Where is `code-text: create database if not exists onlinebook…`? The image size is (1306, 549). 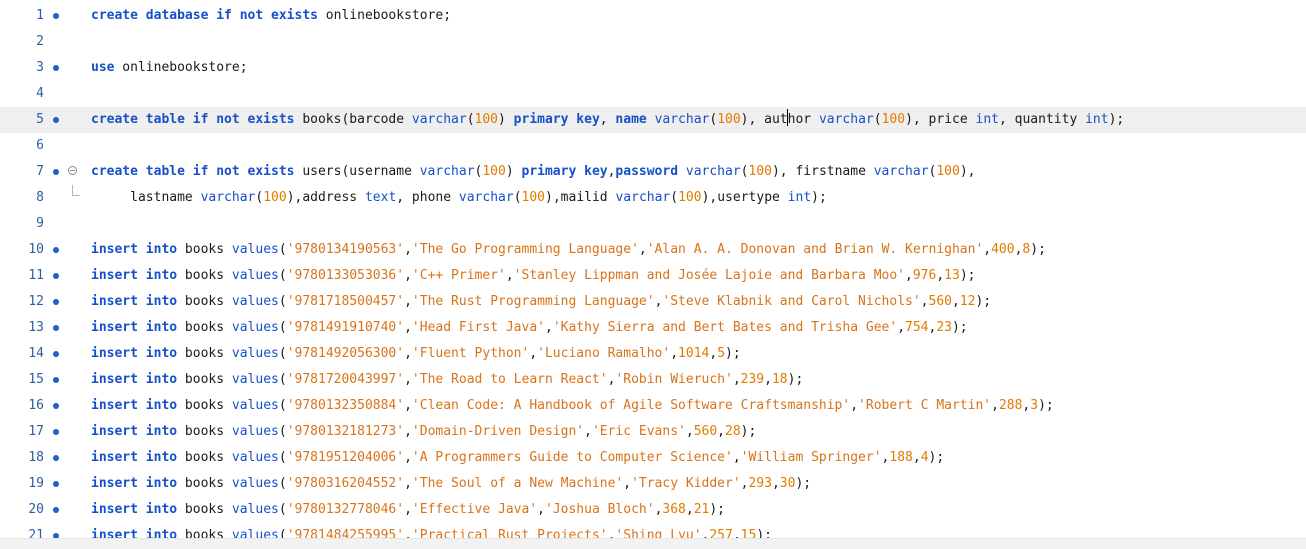
code-text: create database if not exists onlinebook… is located at coordinates (271, 16).